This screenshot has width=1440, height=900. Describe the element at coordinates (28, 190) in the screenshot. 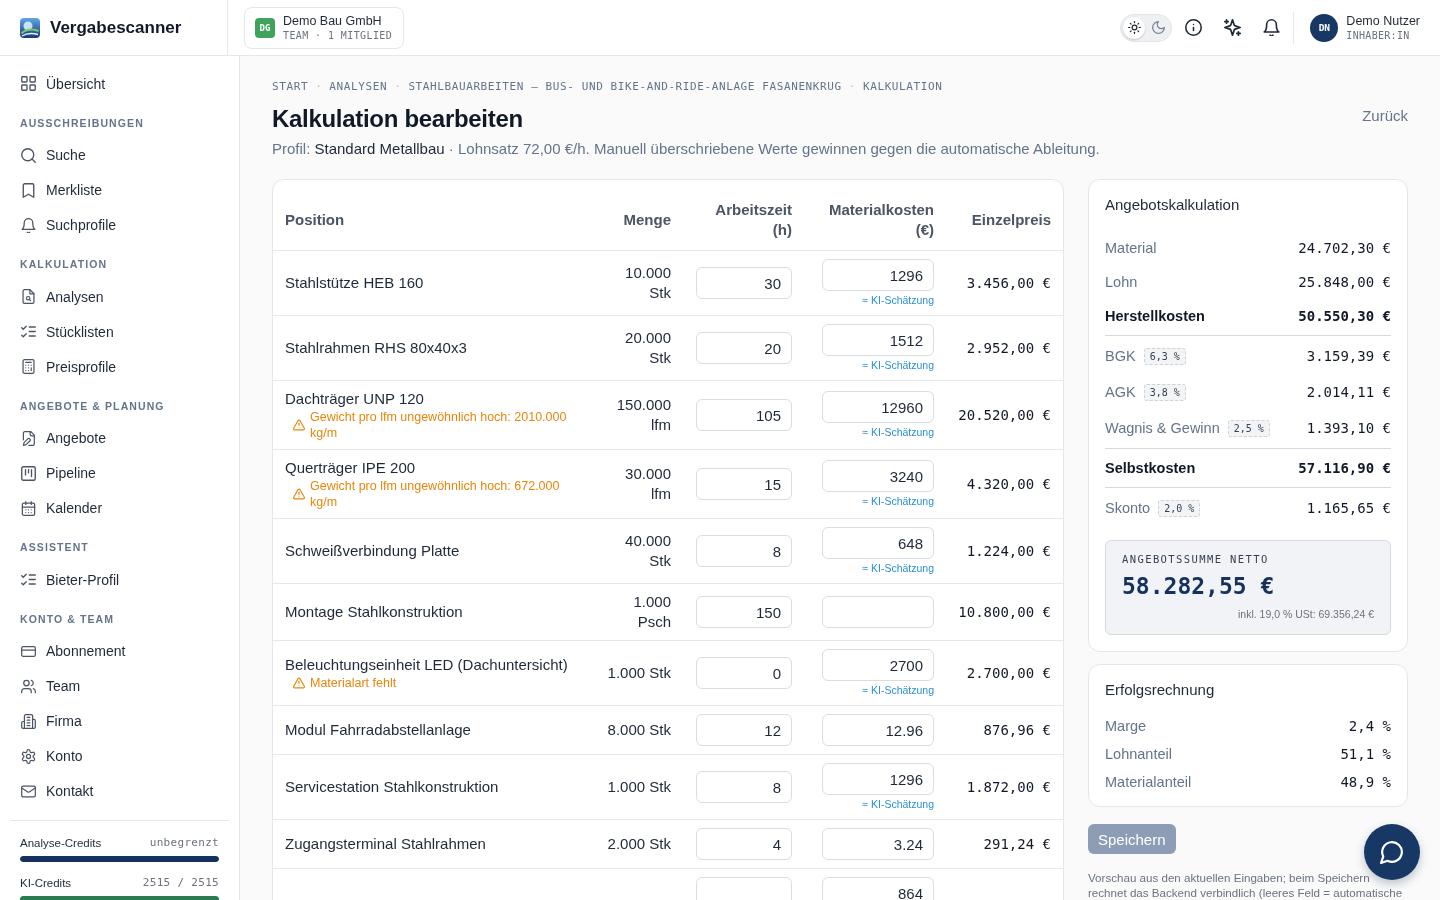

I see `bookmark-icon` at that location.